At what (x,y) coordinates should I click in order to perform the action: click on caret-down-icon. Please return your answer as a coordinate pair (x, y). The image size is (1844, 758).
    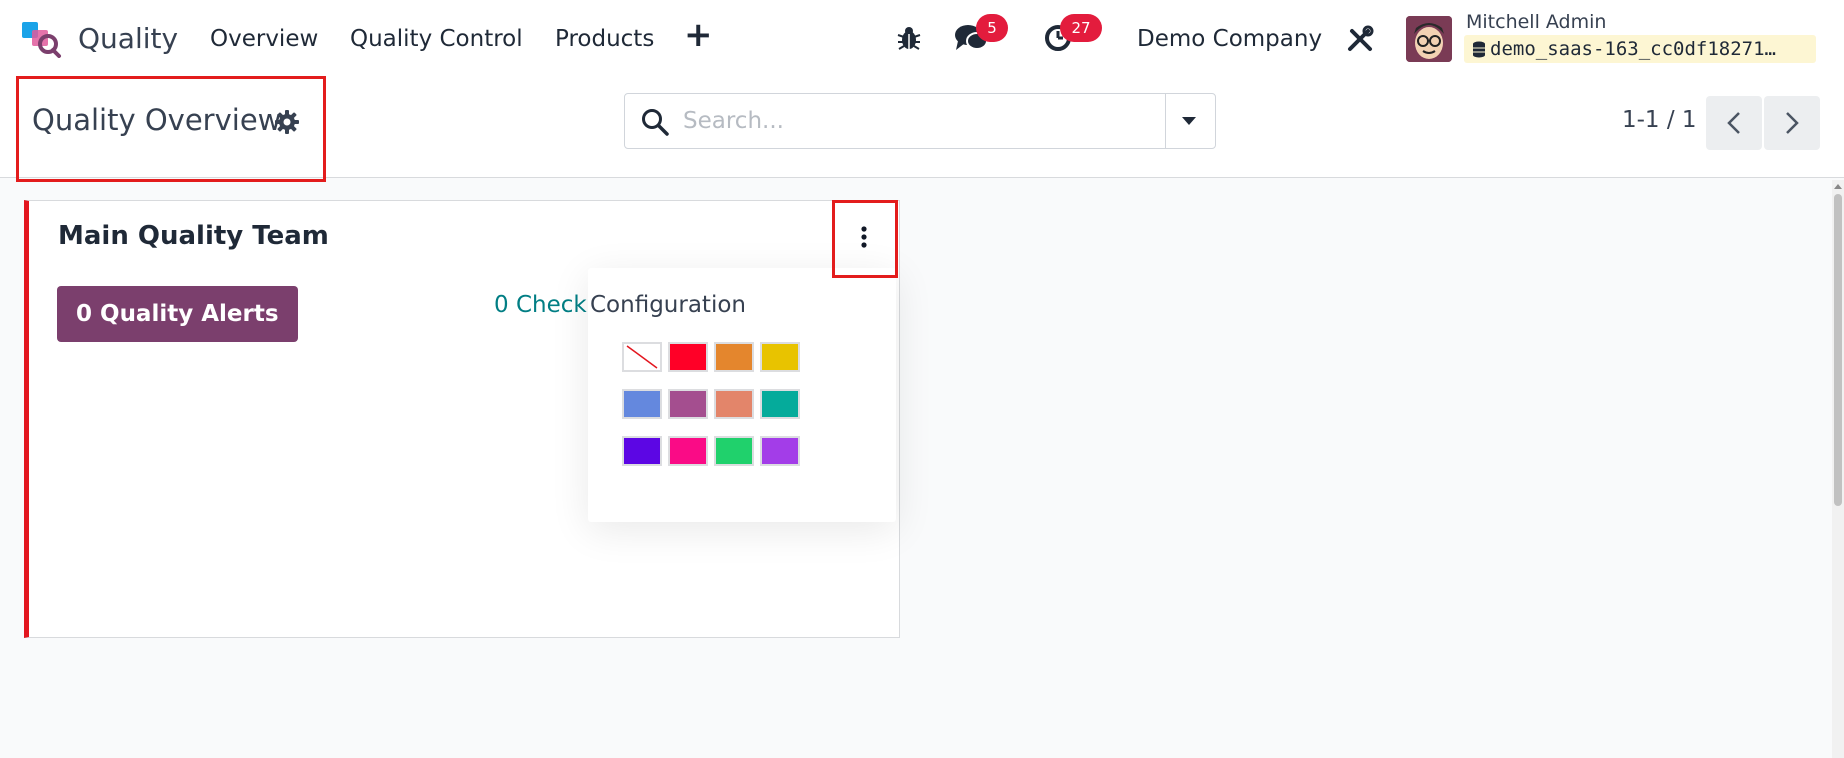
    Looking at the image, I should click on (1189, 121).